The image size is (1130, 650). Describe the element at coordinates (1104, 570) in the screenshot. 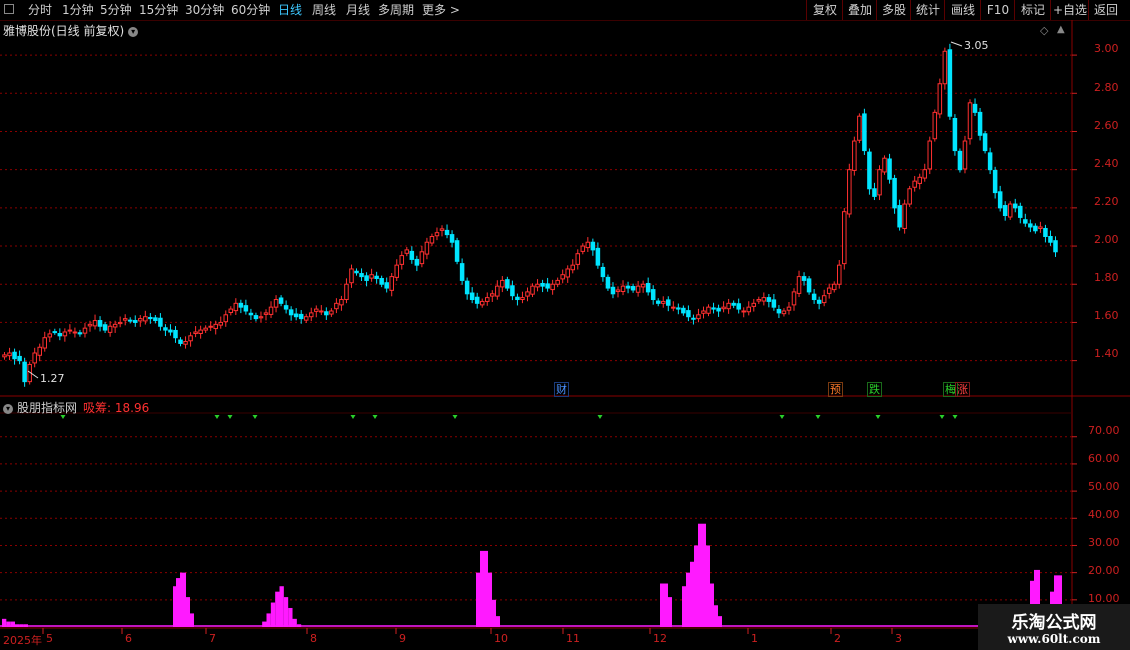

I see `indicator-tick: 20.00` at that location.